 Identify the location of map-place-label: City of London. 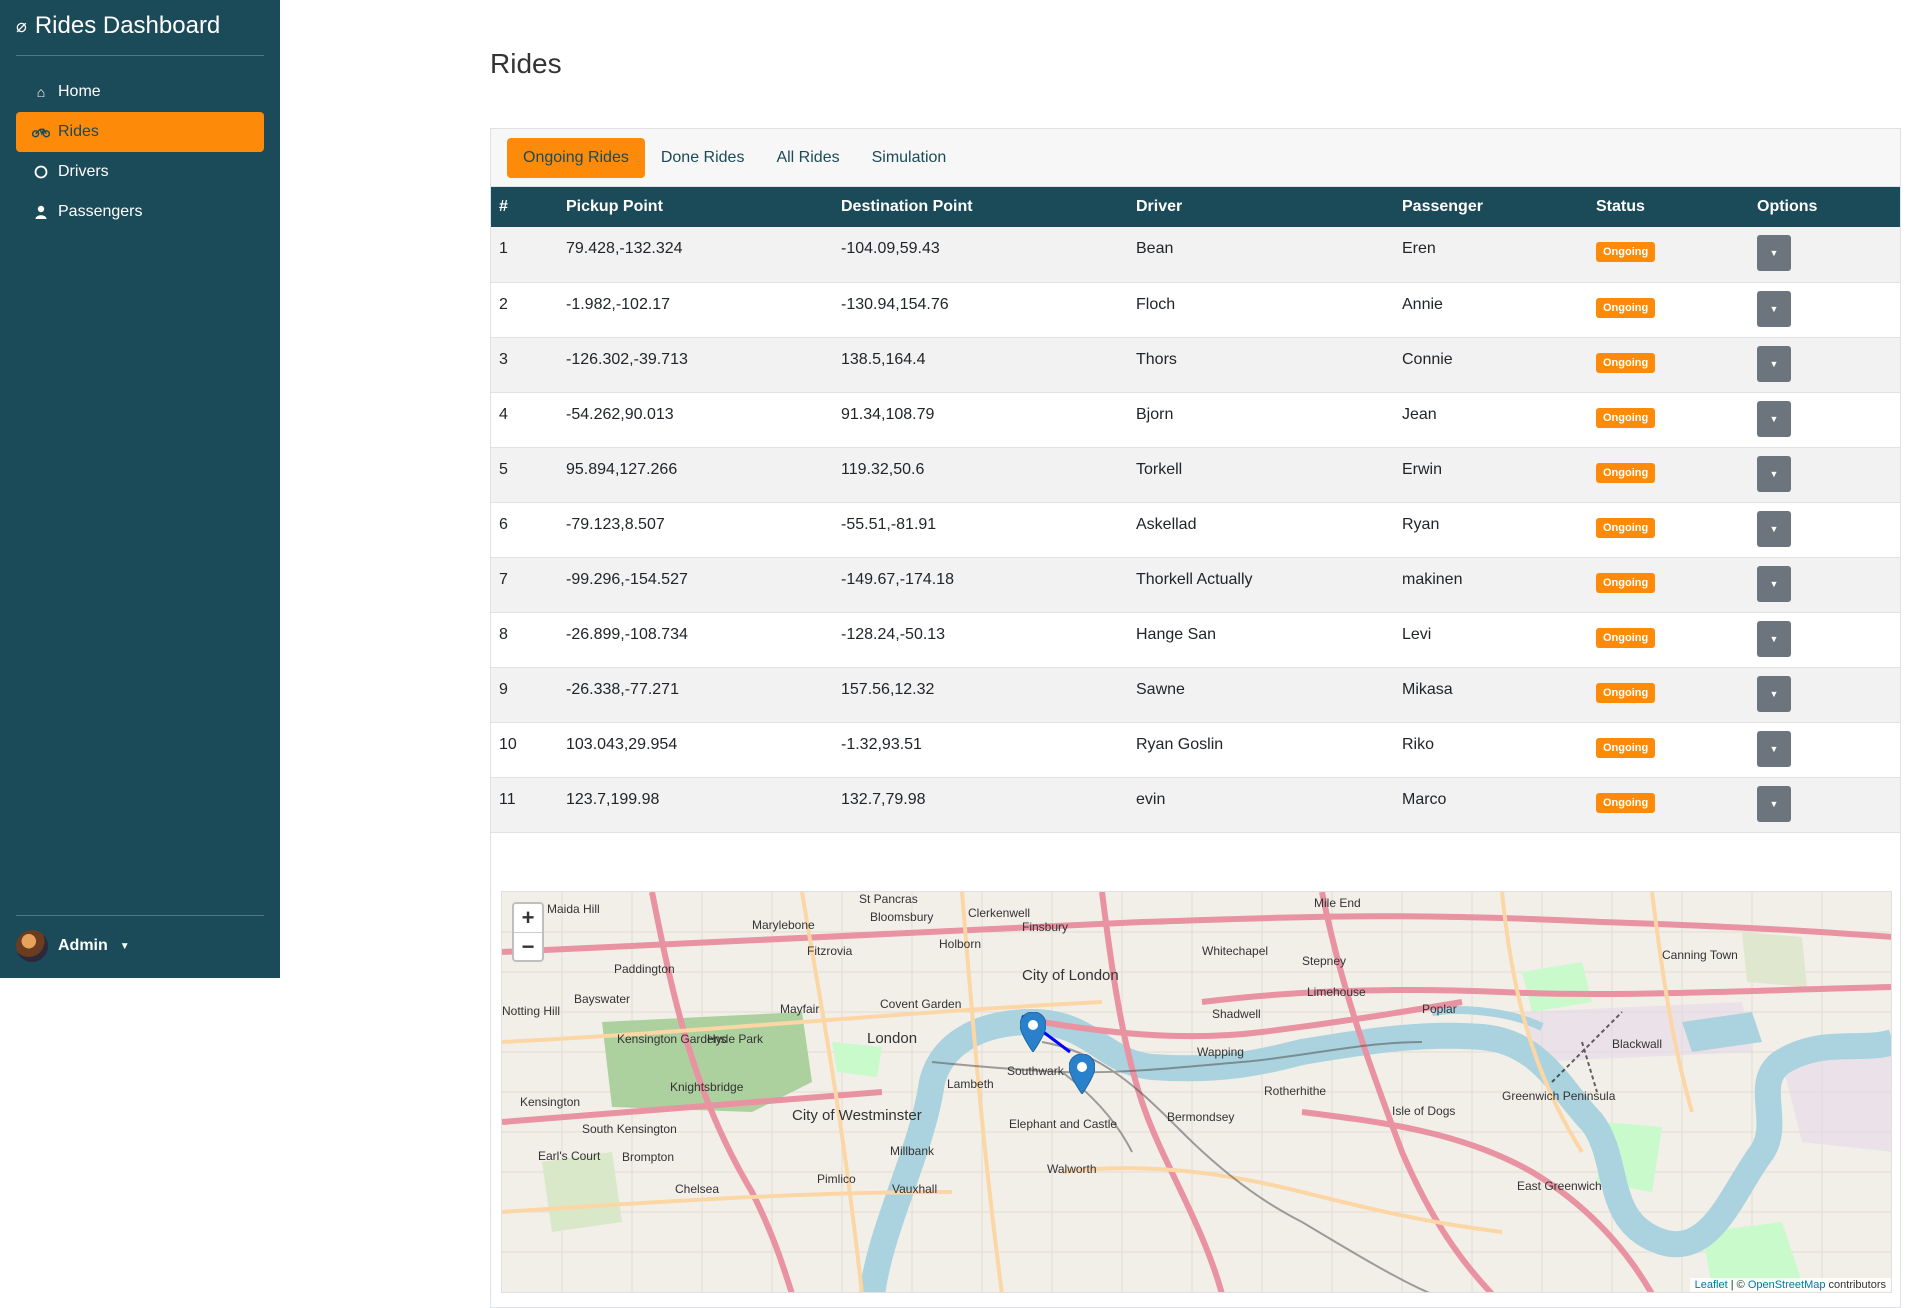
(1070, 975).